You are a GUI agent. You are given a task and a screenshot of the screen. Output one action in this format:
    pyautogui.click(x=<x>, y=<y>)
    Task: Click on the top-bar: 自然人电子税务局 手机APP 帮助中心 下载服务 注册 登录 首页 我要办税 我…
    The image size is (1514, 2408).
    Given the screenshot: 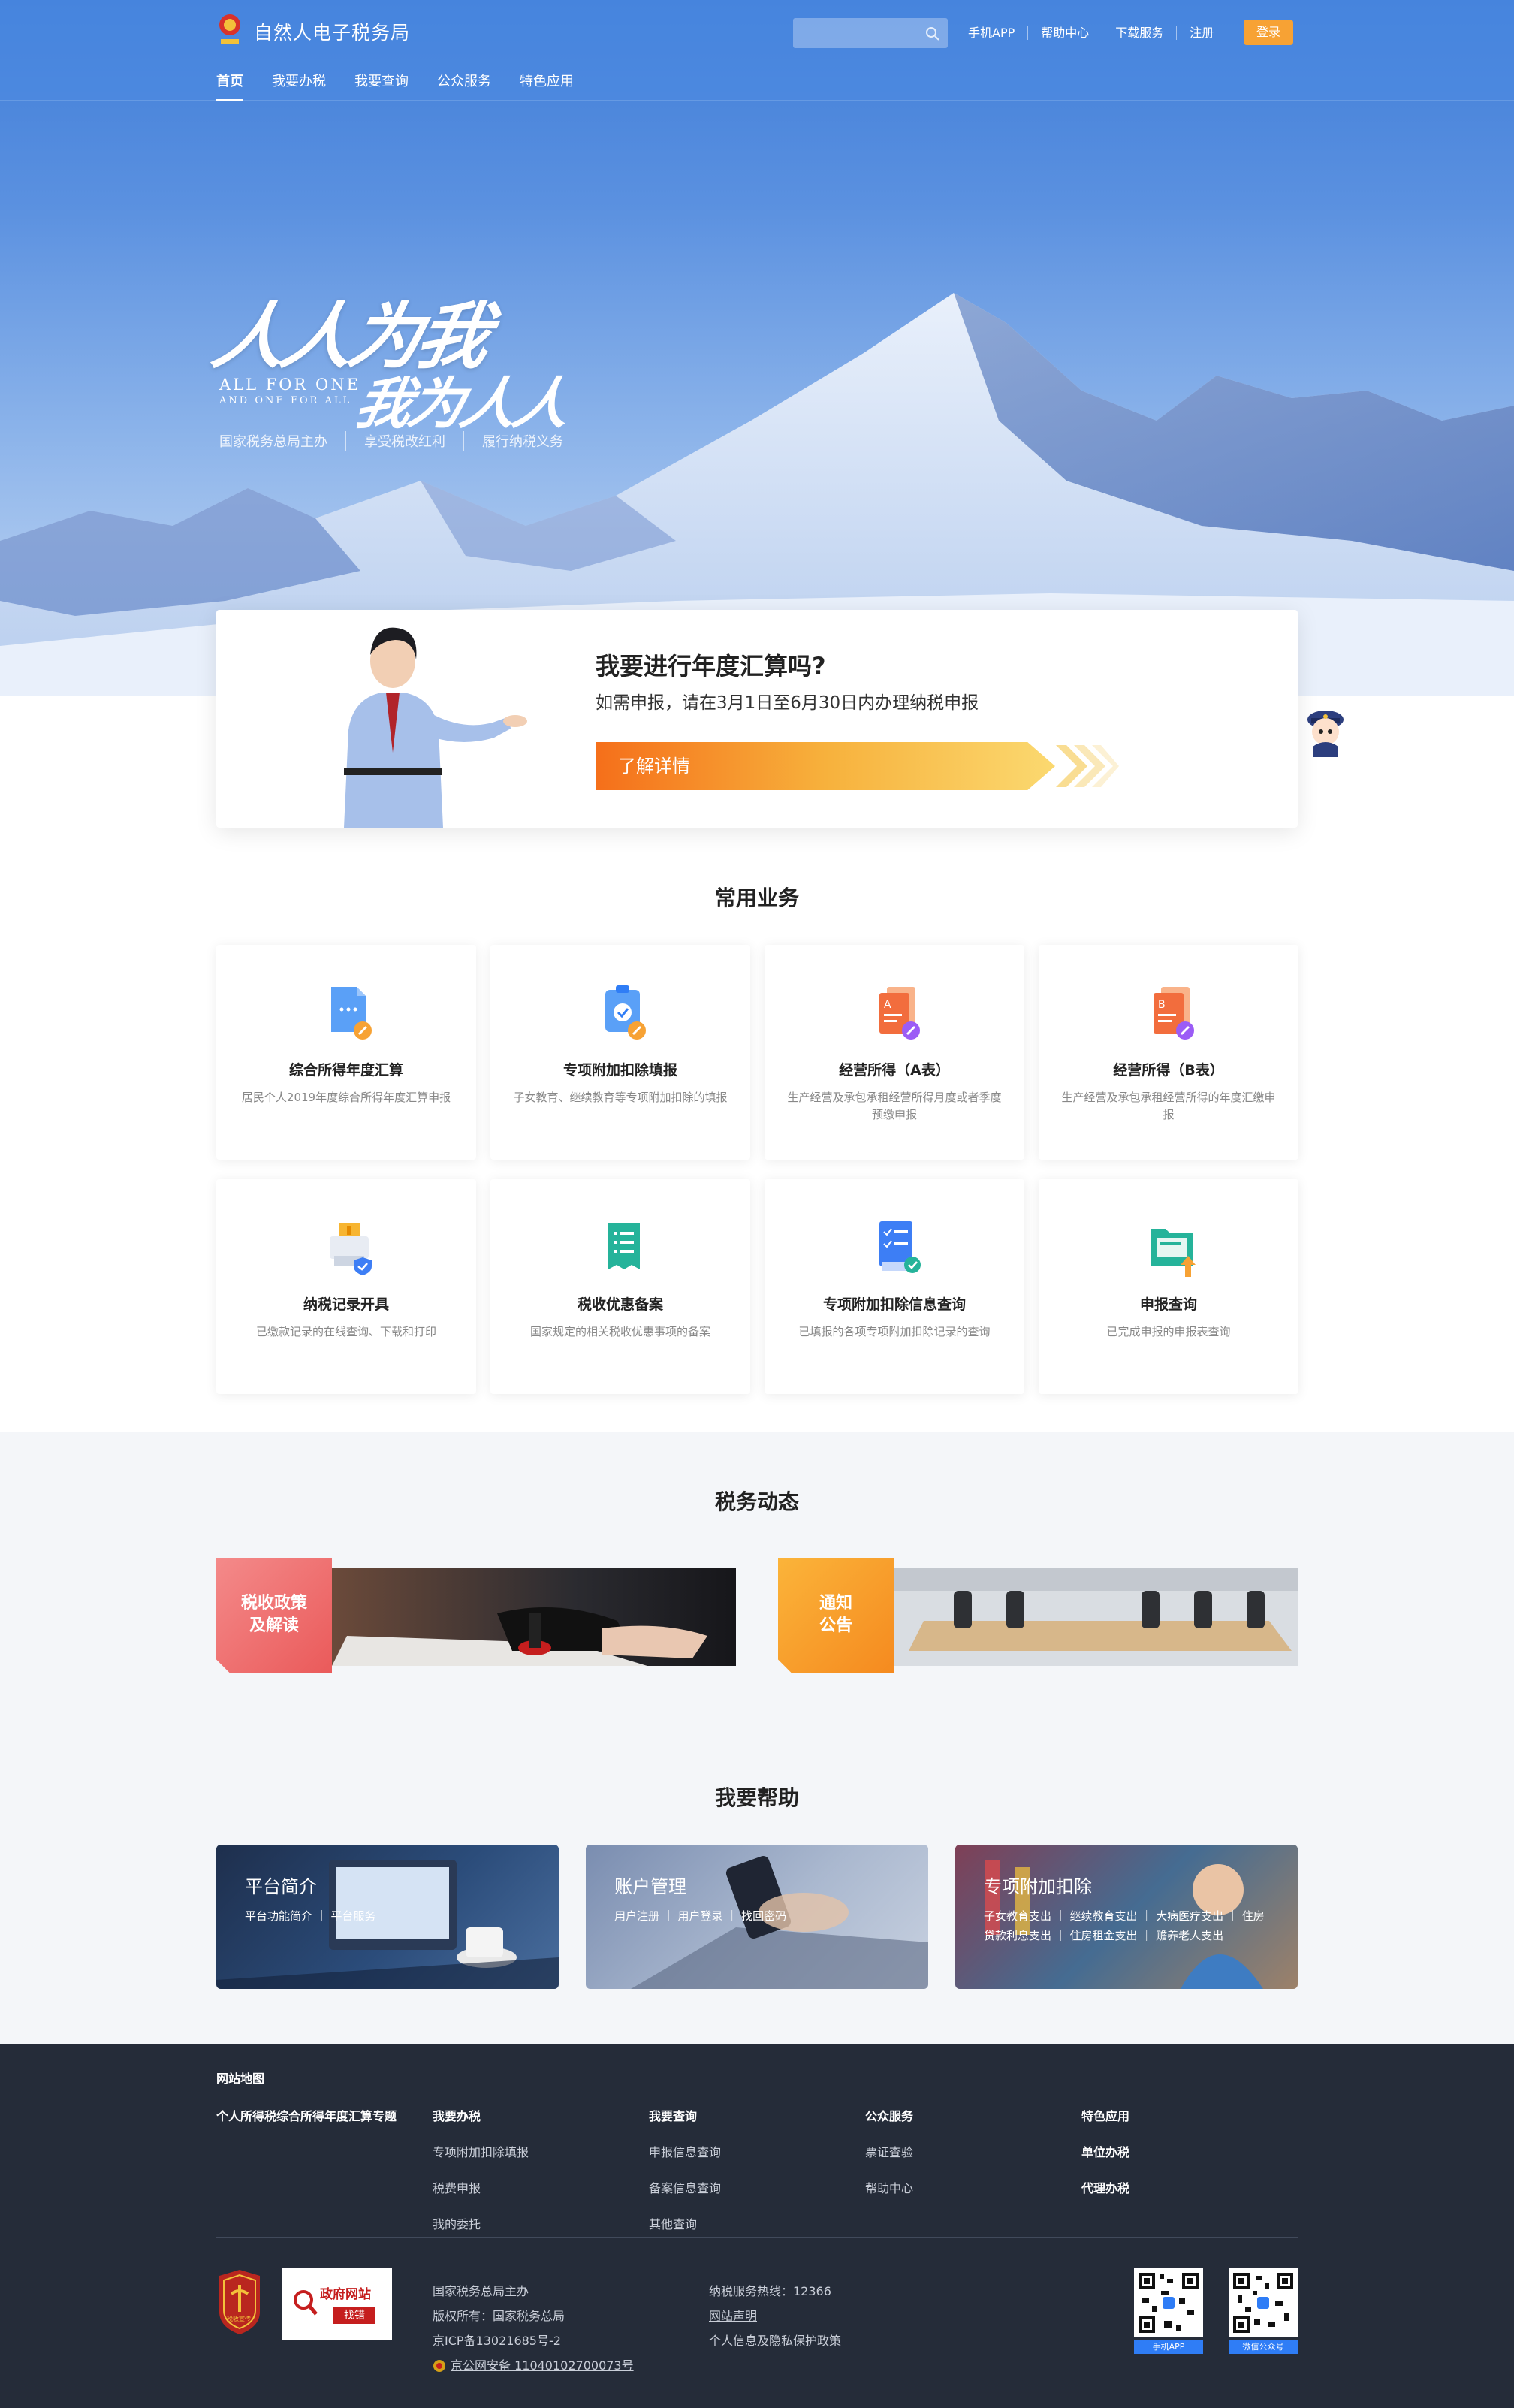 What is the action you would take?
    pyautogui.click(x=757, y=50)
    